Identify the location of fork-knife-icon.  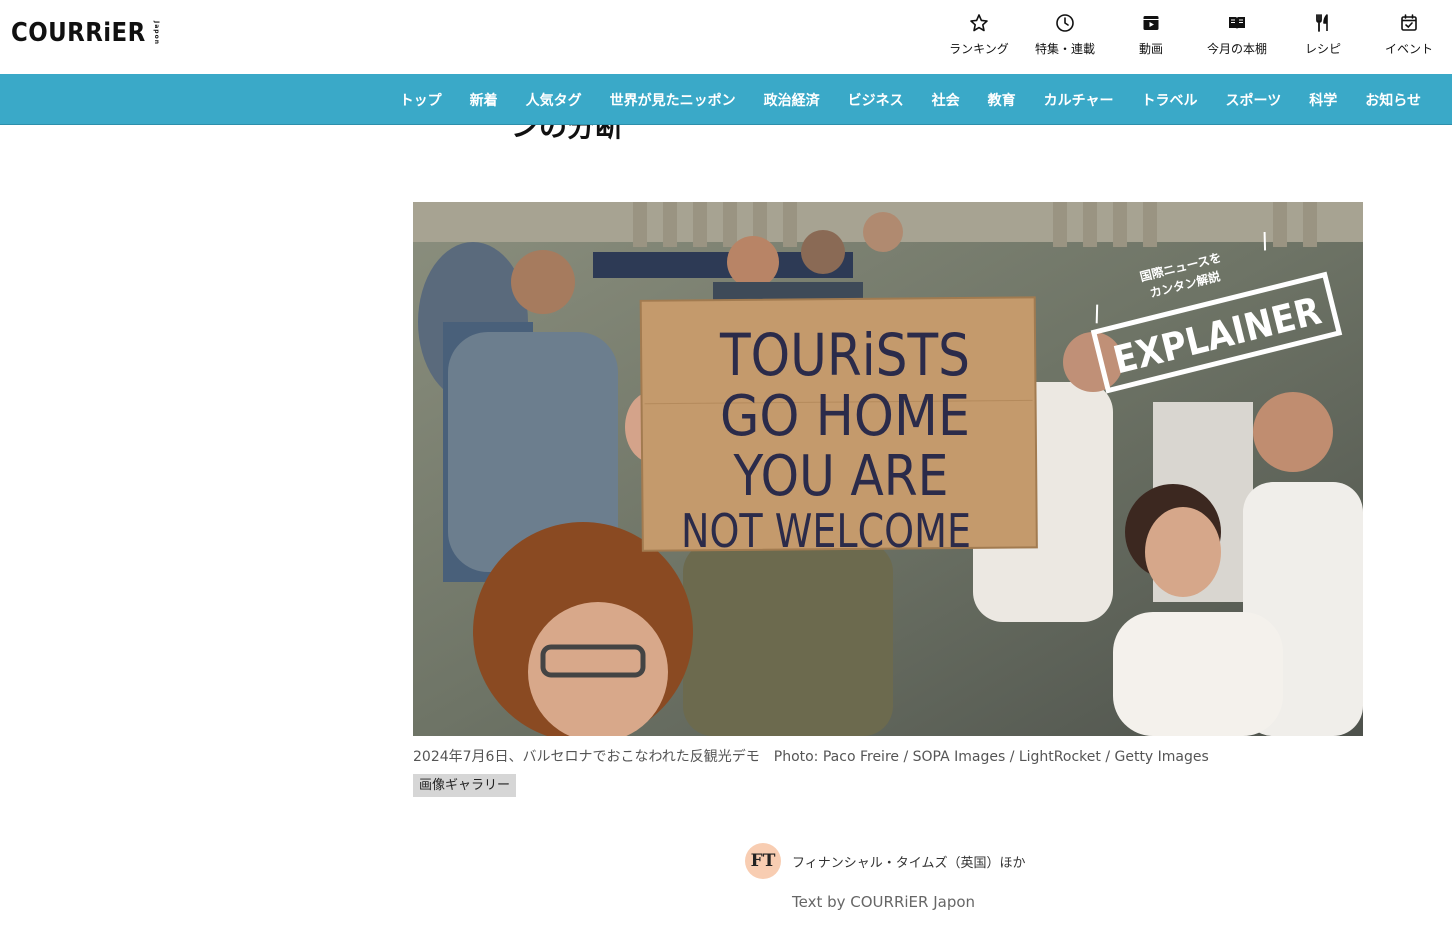
(1323, 23).